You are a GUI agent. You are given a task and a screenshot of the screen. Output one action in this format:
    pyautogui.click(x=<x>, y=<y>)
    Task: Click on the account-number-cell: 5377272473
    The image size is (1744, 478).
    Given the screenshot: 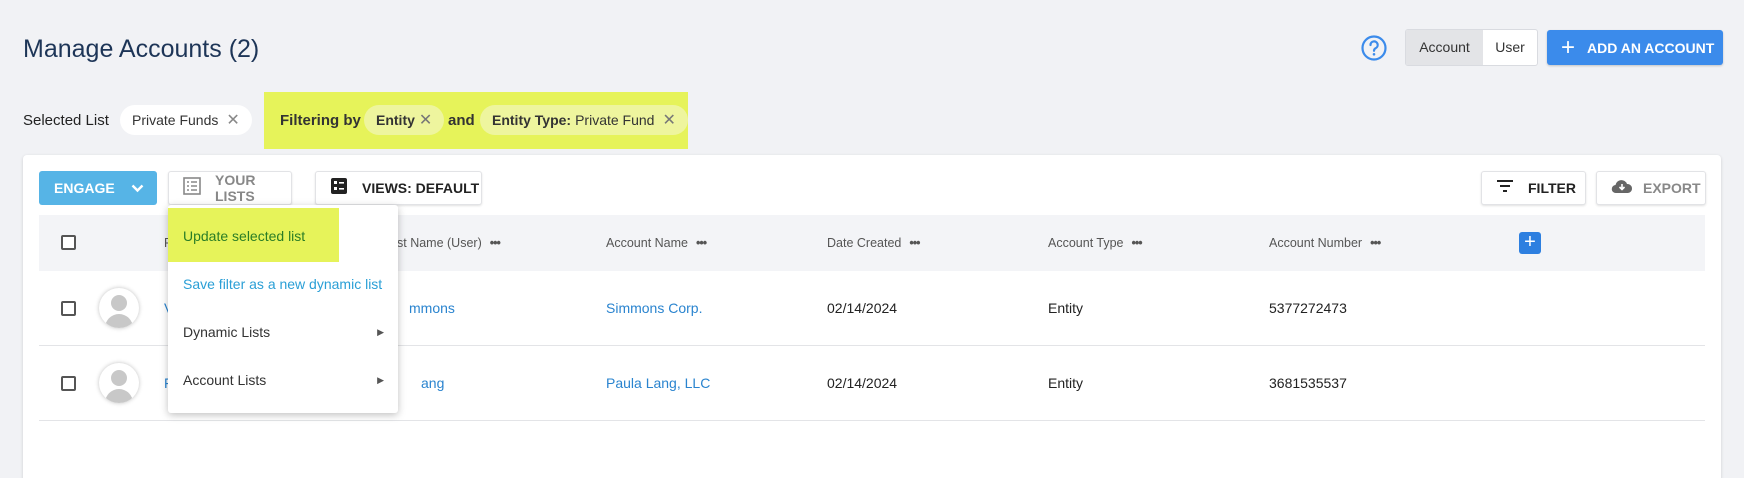 What is the action you would take?
    pyautogui.click(x=1308, y=308)
    